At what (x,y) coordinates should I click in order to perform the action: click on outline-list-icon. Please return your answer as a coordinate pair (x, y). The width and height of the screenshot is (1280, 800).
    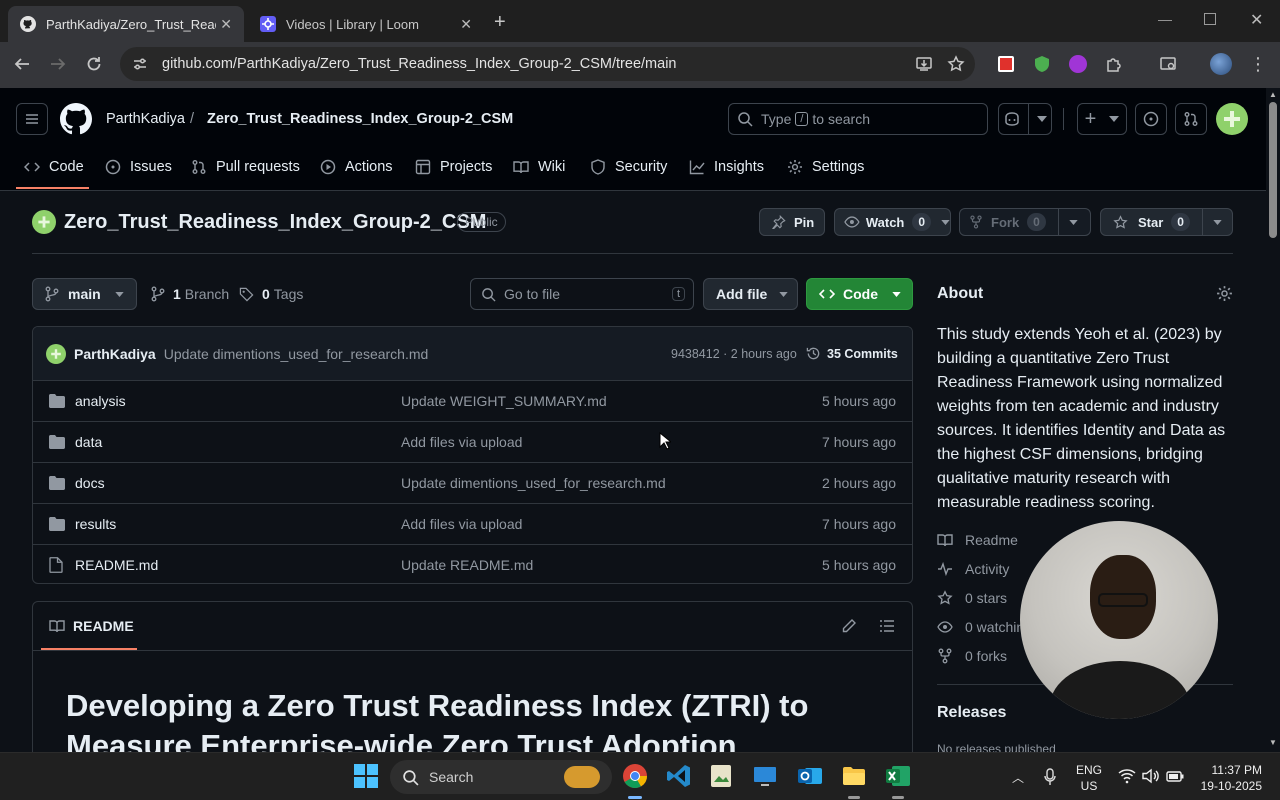
    Looking at the image, I should click on (887, 626).